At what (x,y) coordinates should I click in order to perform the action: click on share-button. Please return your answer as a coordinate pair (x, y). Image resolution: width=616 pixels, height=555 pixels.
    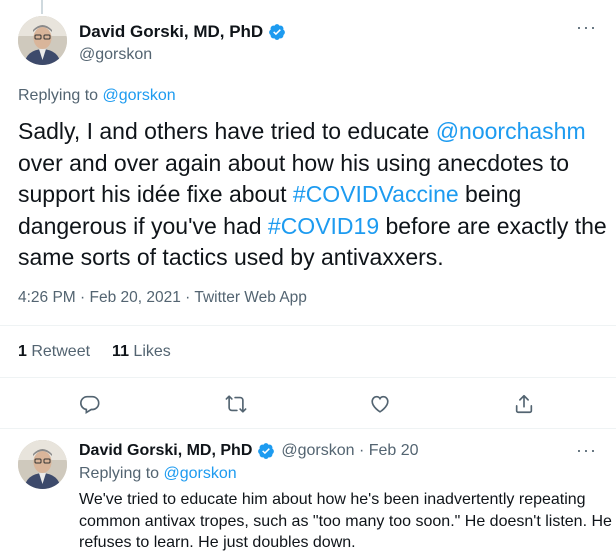
    Looking at the image, I should click on (524, 404).